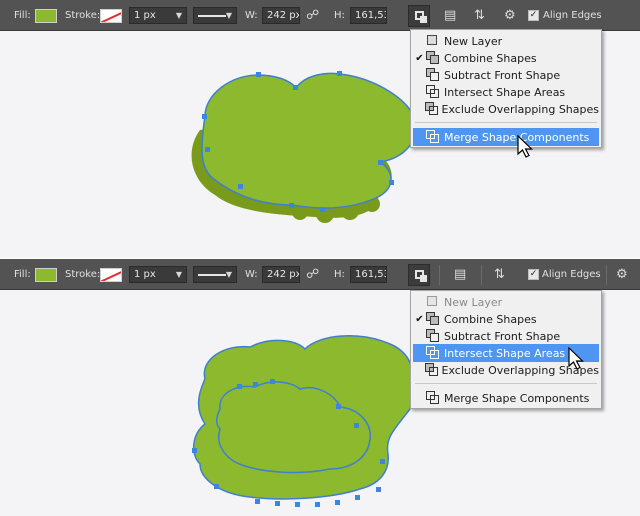 The image size is (640, 516). I want to click on menu-item-label: Subtract Front Shape, so click(502, 336).